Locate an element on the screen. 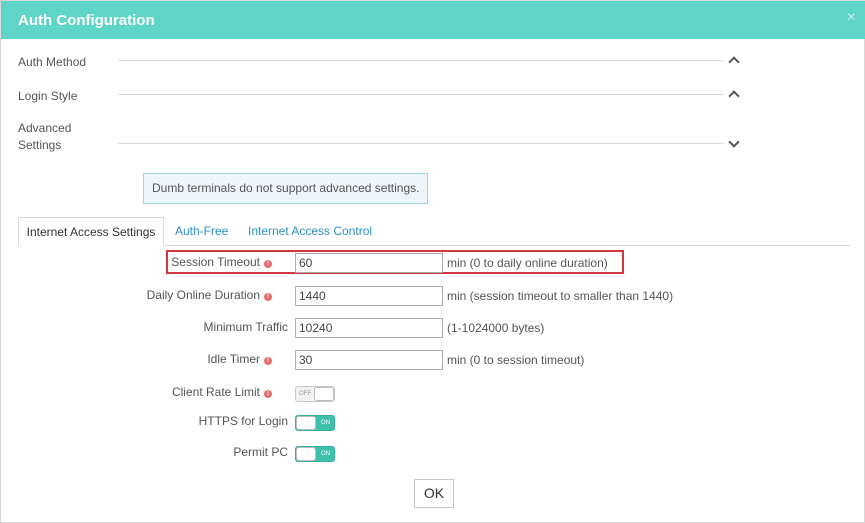 The width and height of the screenshot is (865, 523). idle-timer-hint: min (0 to session timeout) is located at coordinates (516, 360).